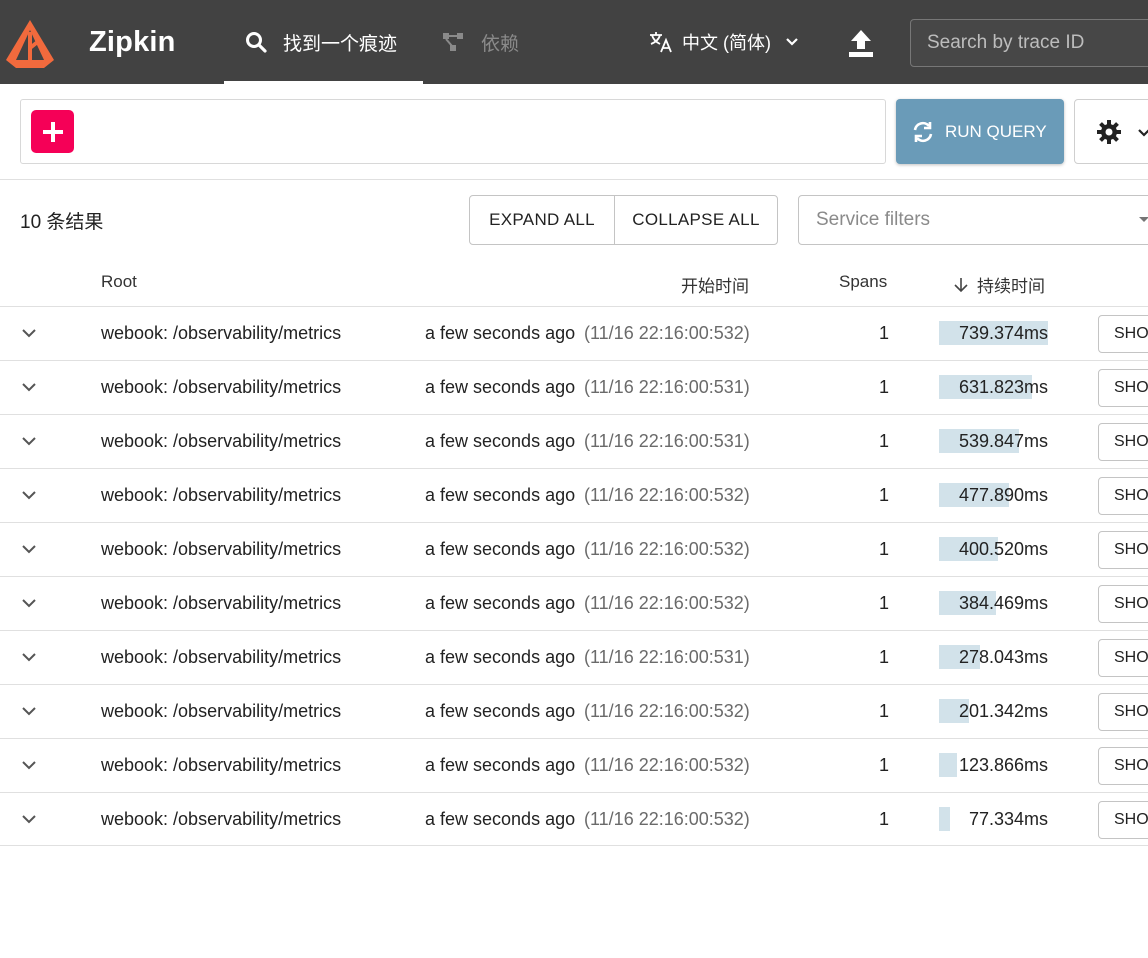  I want to click on arrow-down-icon, so click(961, 284).